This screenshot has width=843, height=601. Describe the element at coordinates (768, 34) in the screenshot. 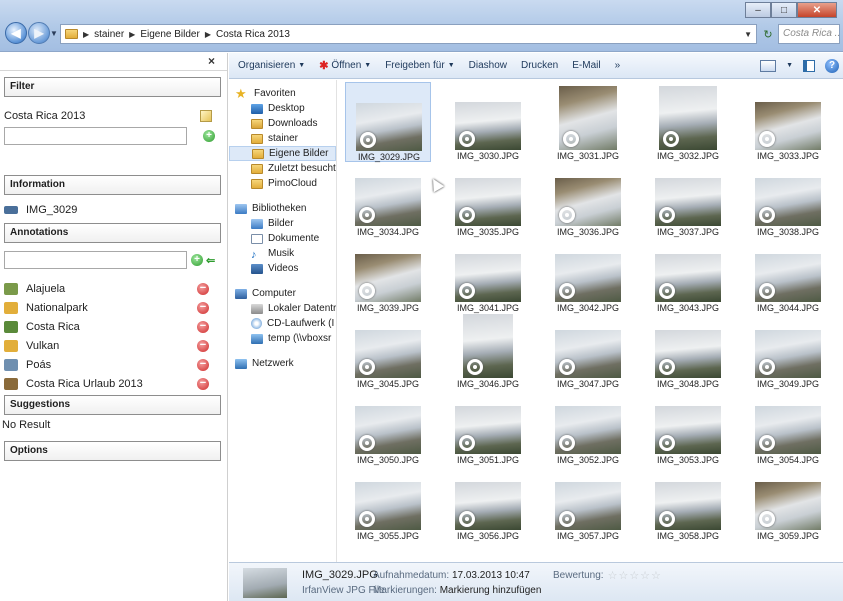

I see `refresh-button: ↻` at that location.